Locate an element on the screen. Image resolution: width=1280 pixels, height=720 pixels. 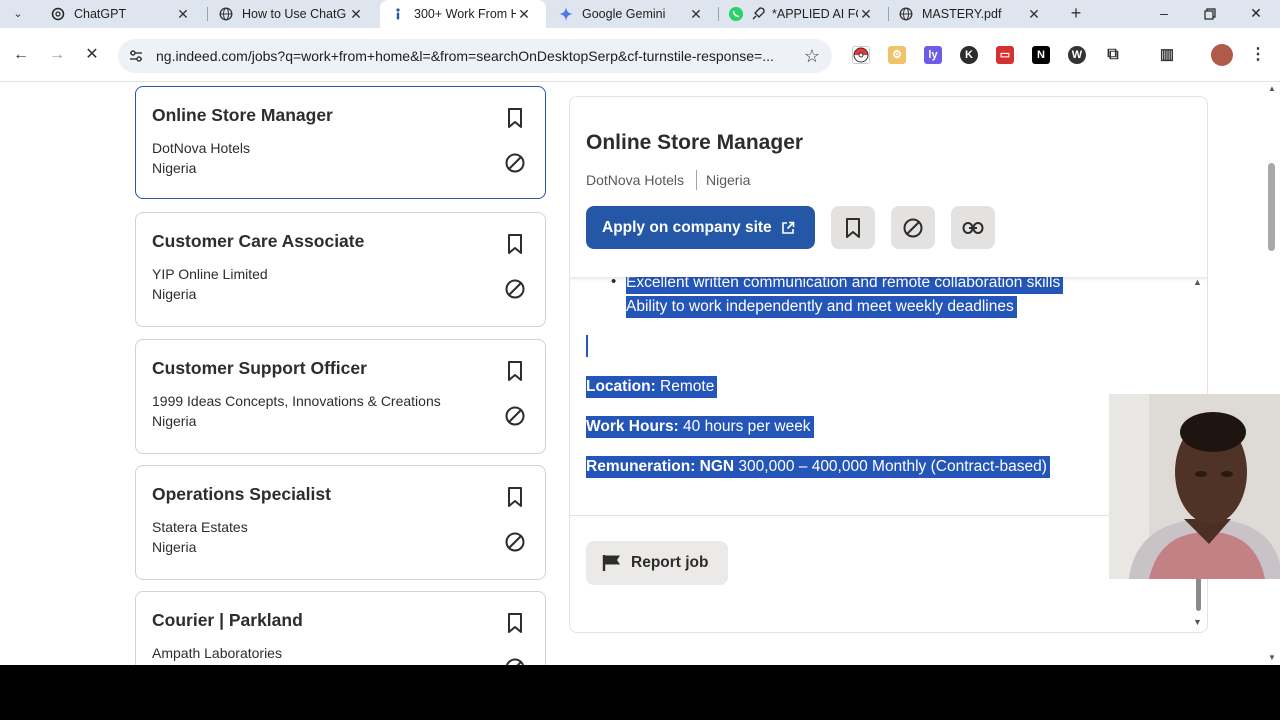
tab-indeed-work-from-home: 300+ Work From H ✕ is located at coordinates (463, 14).